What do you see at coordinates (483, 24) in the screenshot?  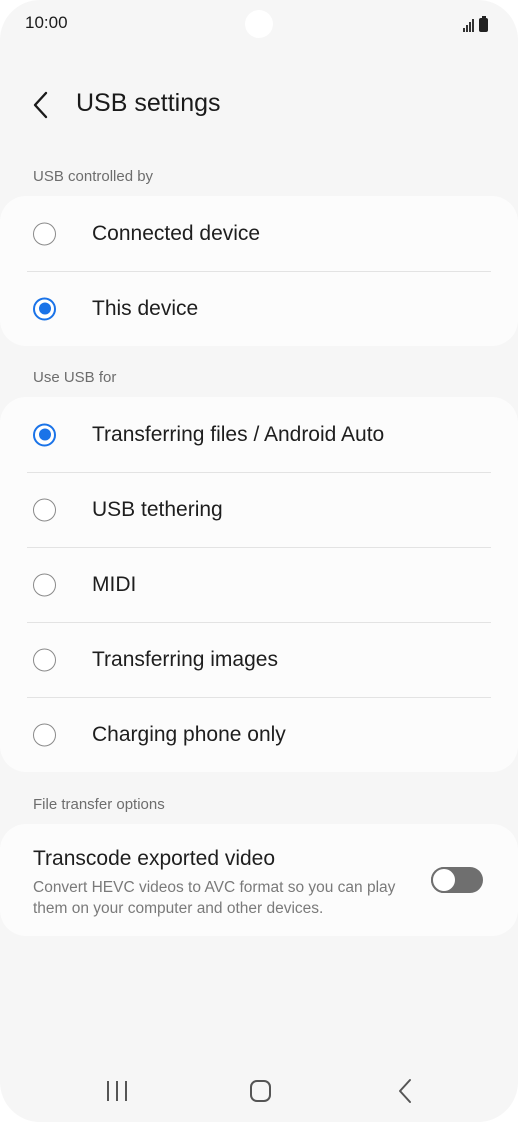 I see `battery-icon` at bounding box center [483, 24].